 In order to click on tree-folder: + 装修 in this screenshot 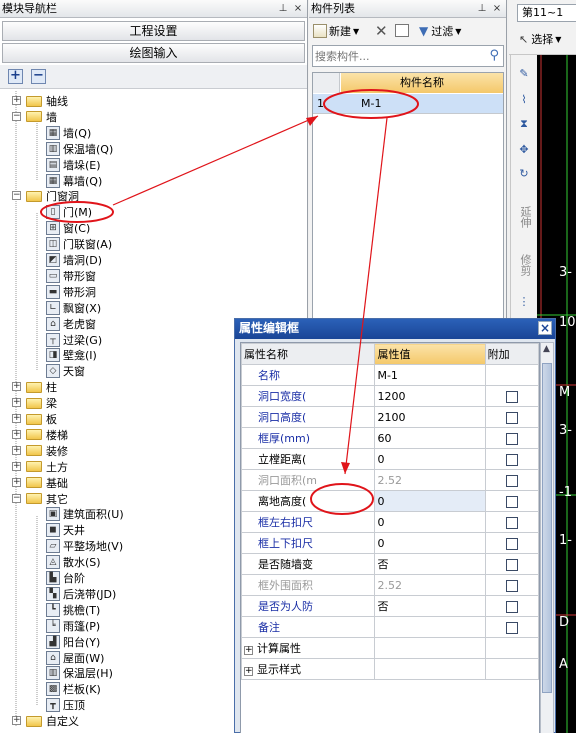, I will do `click(40, 451)`.